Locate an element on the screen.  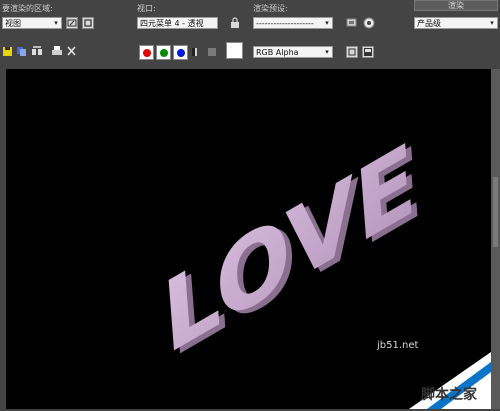
blue-dot-icon is located at coordinates (181, 53).